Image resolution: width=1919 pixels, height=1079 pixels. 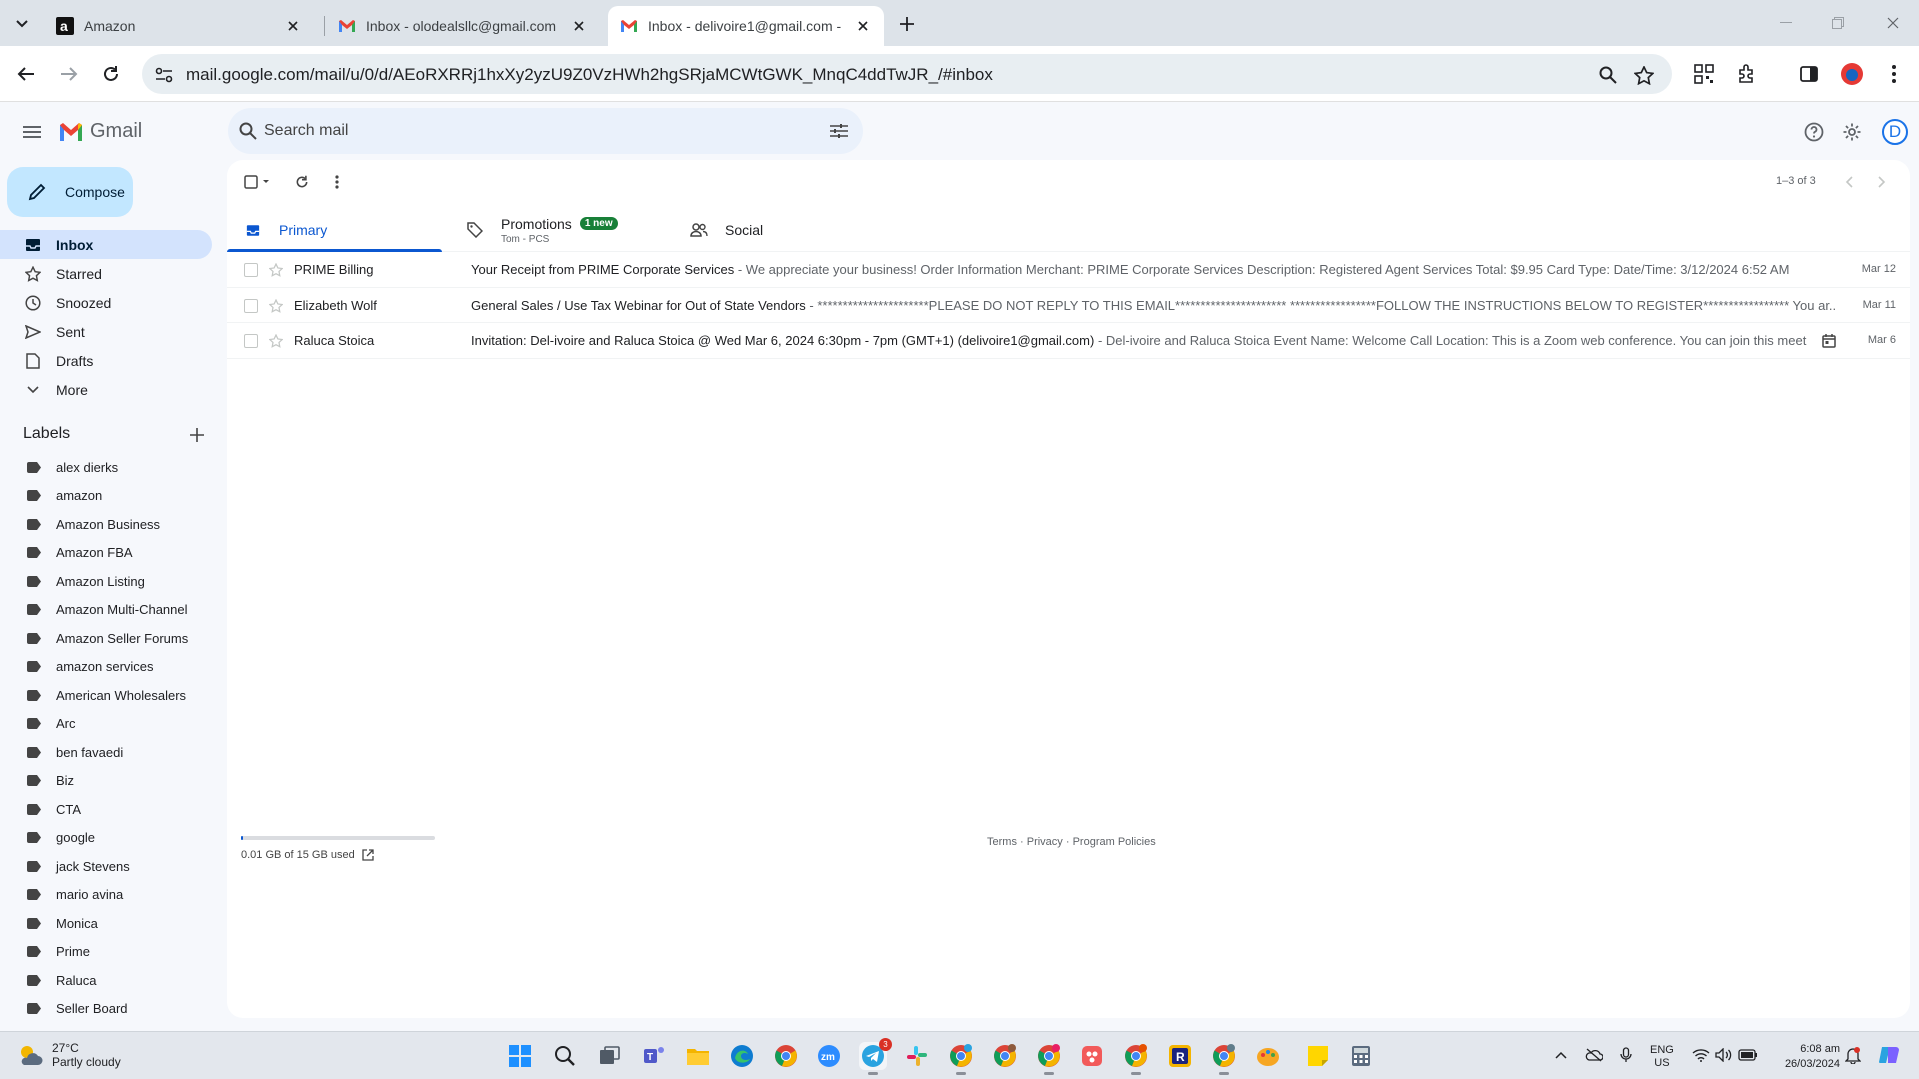 What do you see at coordinates (106, 952) in the screenshot?
I see `label-item: Prime` at bounding box center [106, 952].